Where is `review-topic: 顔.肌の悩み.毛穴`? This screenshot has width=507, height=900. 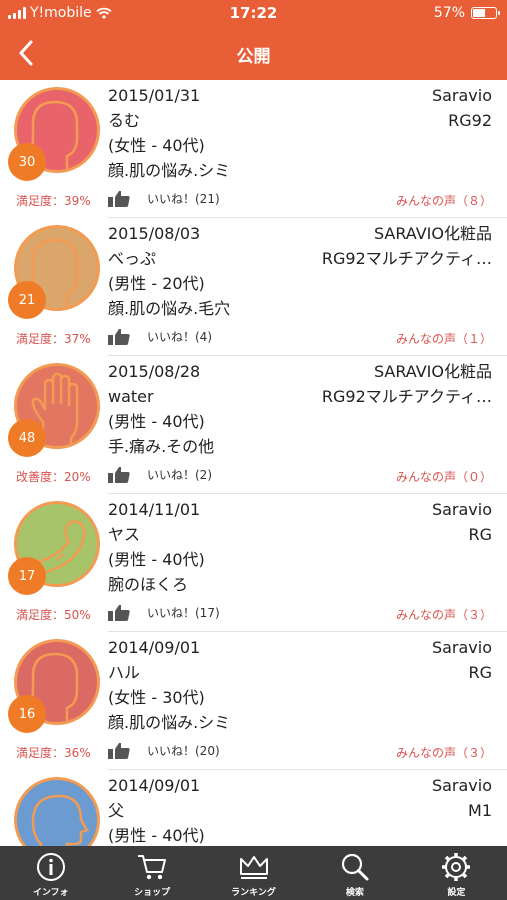
review-topic: 顔.肌の悩み.毛穴 is located at coordinates (169, 308).